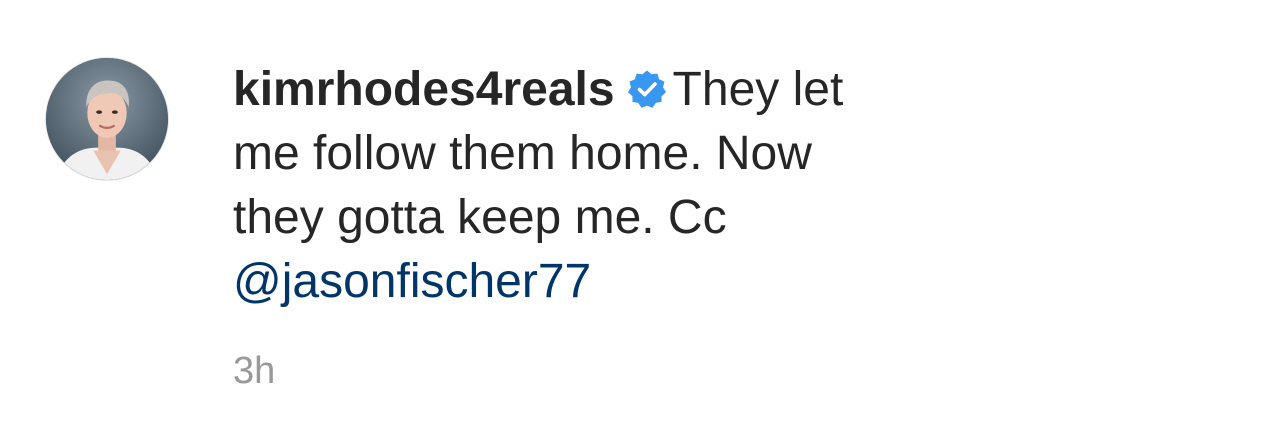 The width and height of the screenshot is (1271, 447). I want to click on comment-text-line-3: they gotta keep me. Cc, so click(480, 217).